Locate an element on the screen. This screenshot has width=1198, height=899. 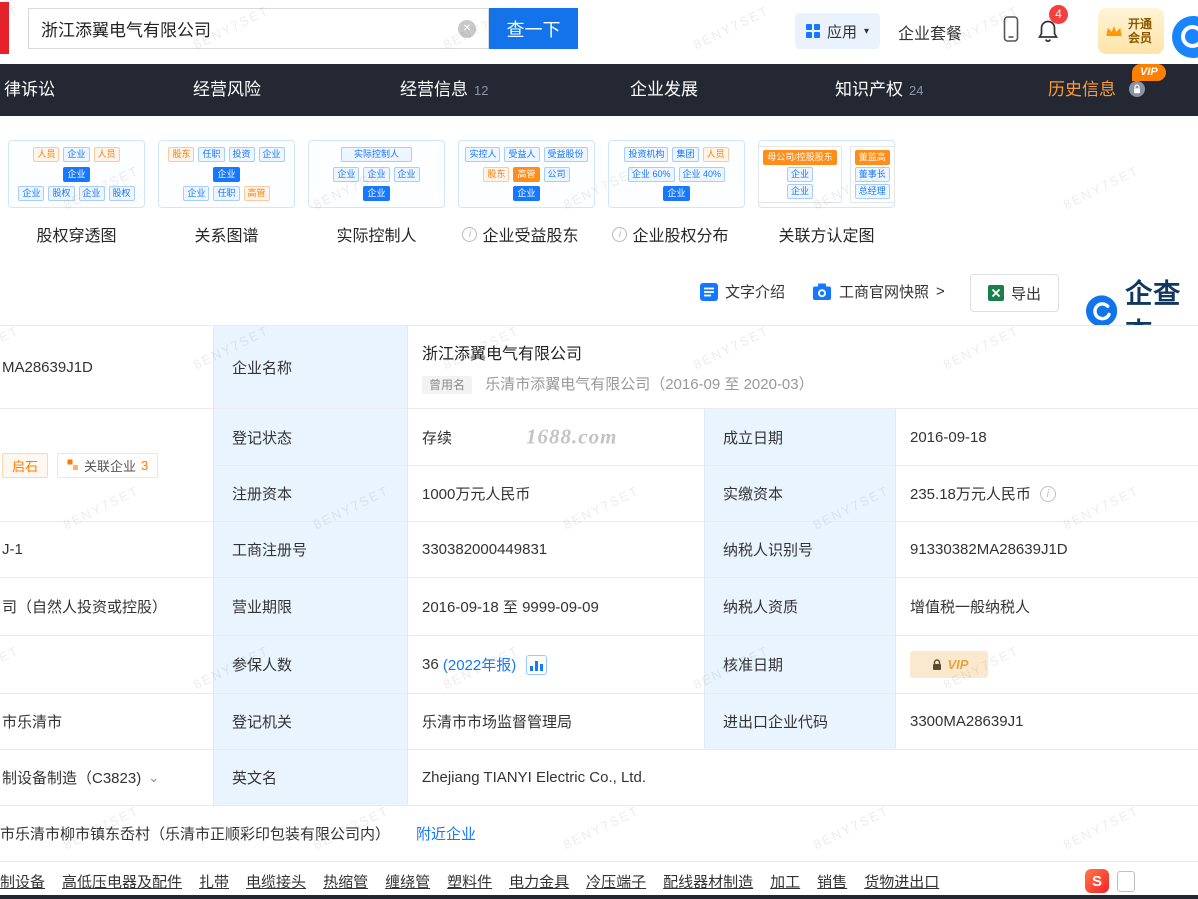
chart-label-relationship-graph: 关系图谱 is located at coordinates (226, 234).